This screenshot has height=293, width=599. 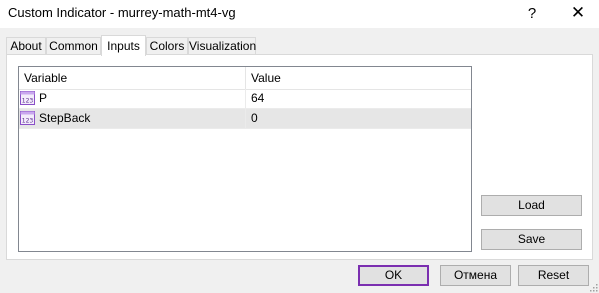 I want to click on help-icon: ?, so click(x=532, y=13).